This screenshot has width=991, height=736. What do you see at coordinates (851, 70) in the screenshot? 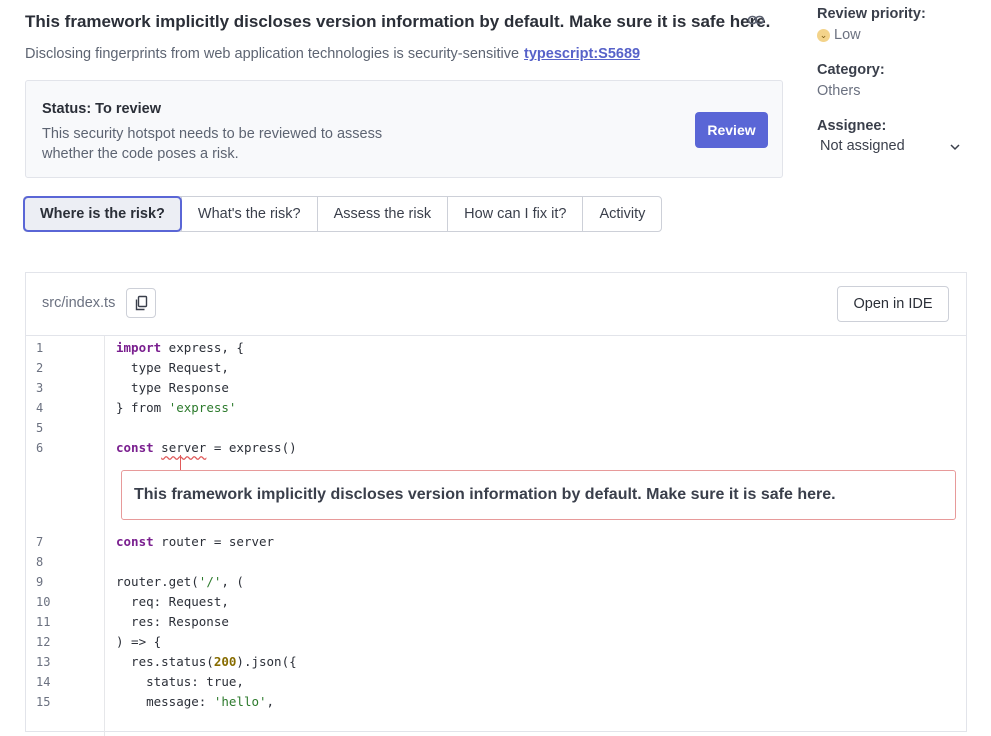
I see `category-label: Category:` at bounding box center [851, 70].